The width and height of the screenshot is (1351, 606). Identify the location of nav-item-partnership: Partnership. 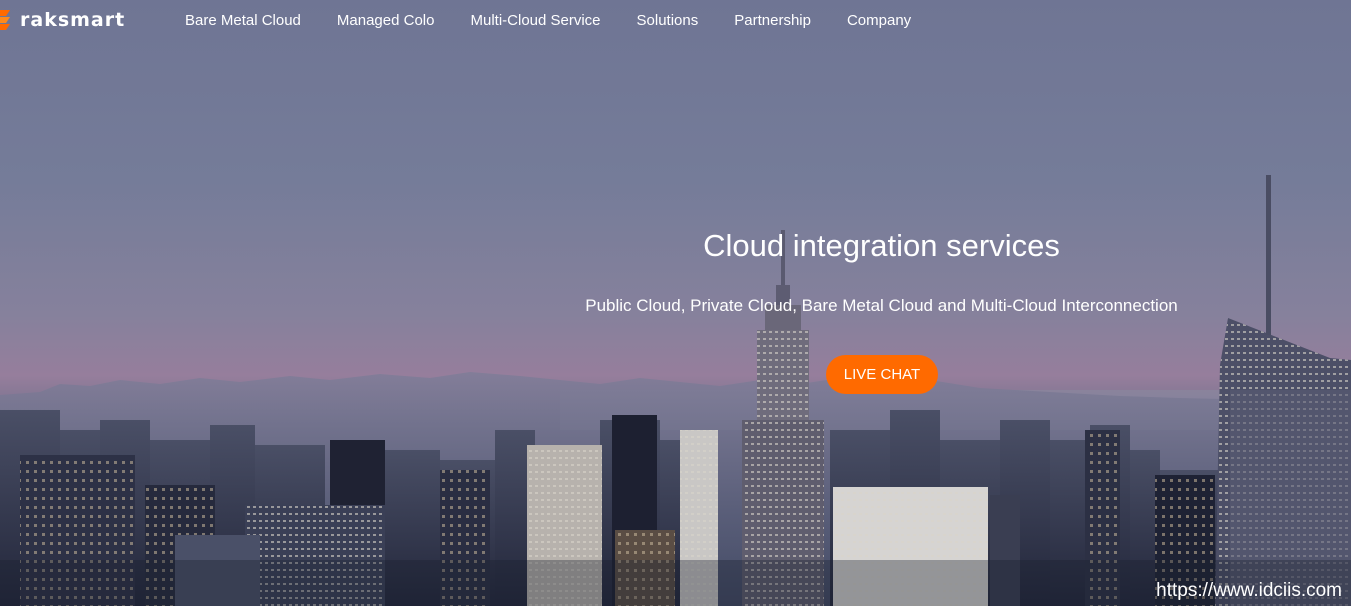
(772, 20).